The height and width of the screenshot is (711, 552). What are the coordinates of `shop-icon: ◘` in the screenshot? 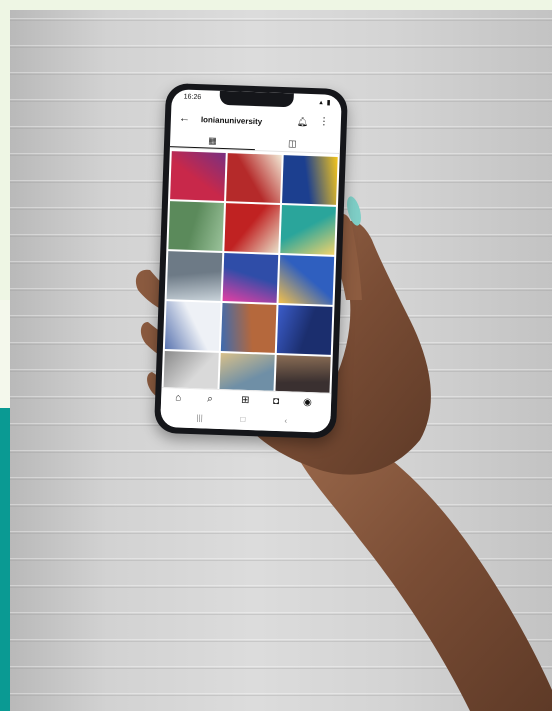 It's located at (276, 401).